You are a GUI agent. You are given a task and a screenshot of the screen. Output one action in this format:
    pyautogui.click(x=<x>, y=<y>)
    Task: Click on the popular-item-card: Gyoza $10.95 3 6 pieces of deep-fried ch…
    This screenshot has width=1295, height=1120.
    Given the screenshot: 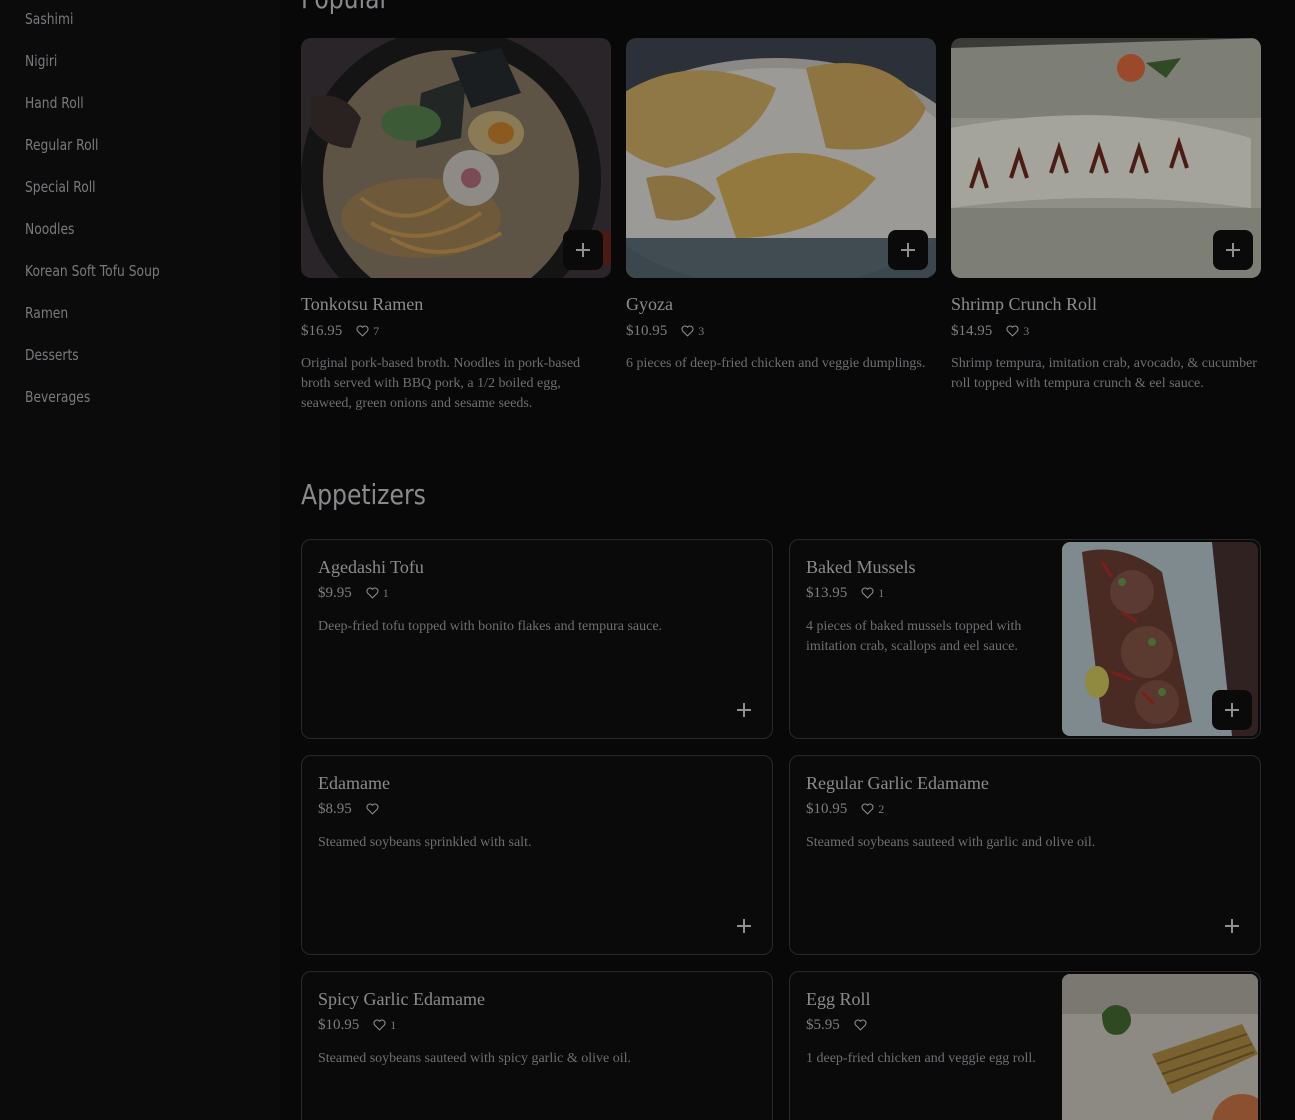 What is the action you would take?
    pyautogui.click(x=781, y=228)
    